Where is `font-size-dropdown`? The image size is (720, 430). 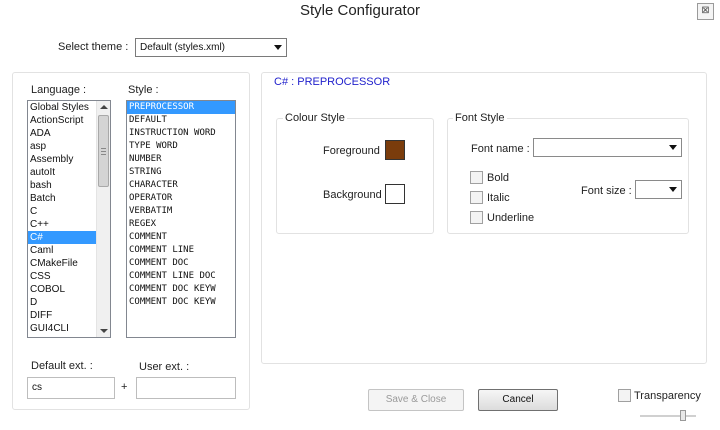 font-size-dropdown is located at coordinates (658, 189).